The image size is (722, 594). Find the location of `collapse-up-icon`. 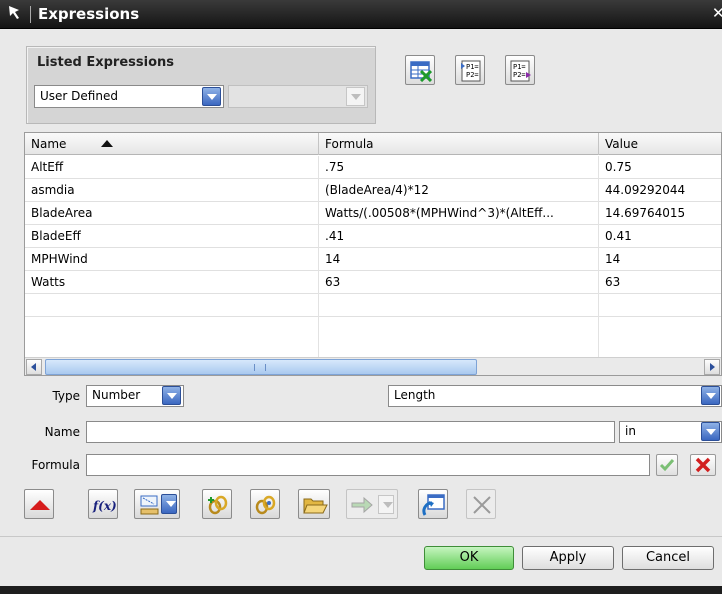

collapse-up-icon is located at coordinates (40, 505).